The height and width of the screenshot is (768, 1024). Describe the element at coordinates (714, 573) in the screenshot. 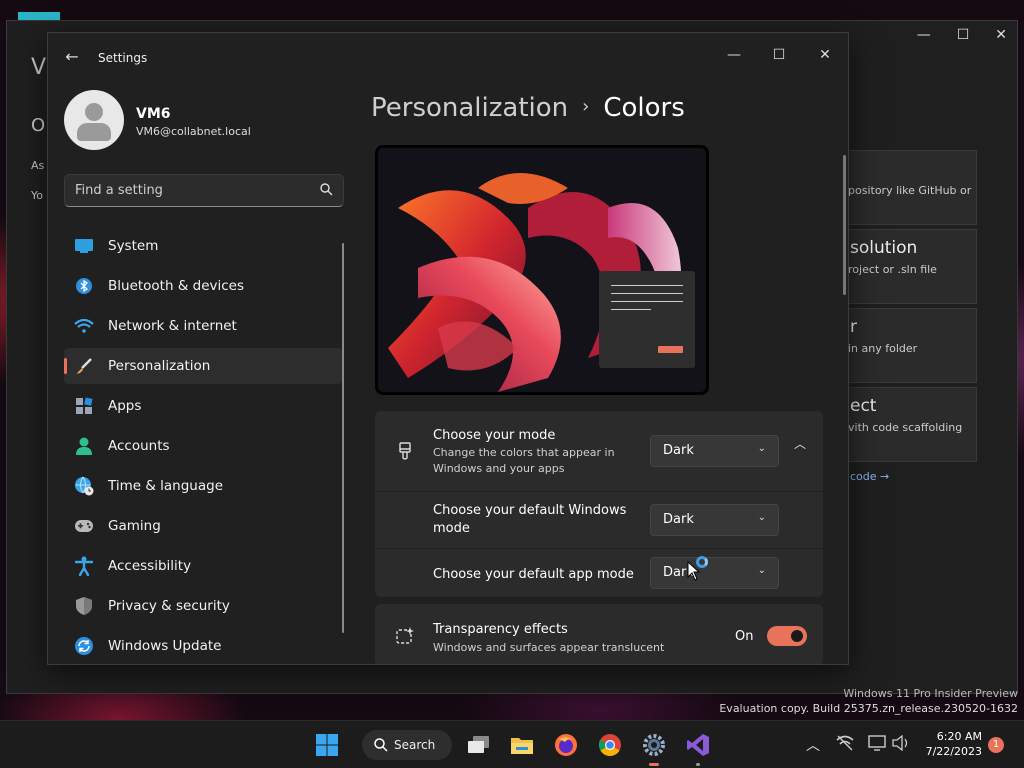

I see `app-mode-dropdown: Dark ⌄` at that location.